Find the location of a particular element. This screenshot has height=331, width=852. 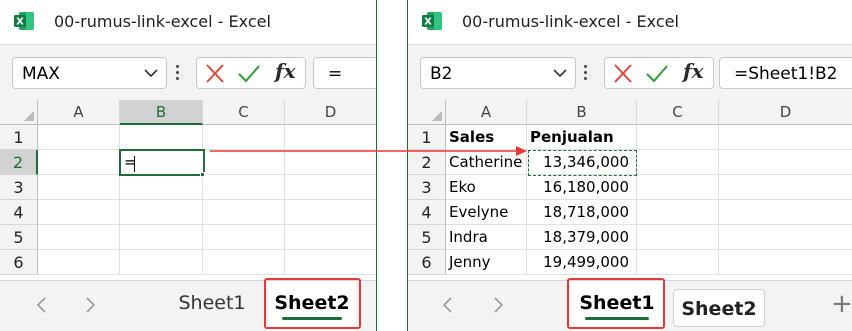

cell-b3: 16,180,000 is located at coordinates (582, 187).